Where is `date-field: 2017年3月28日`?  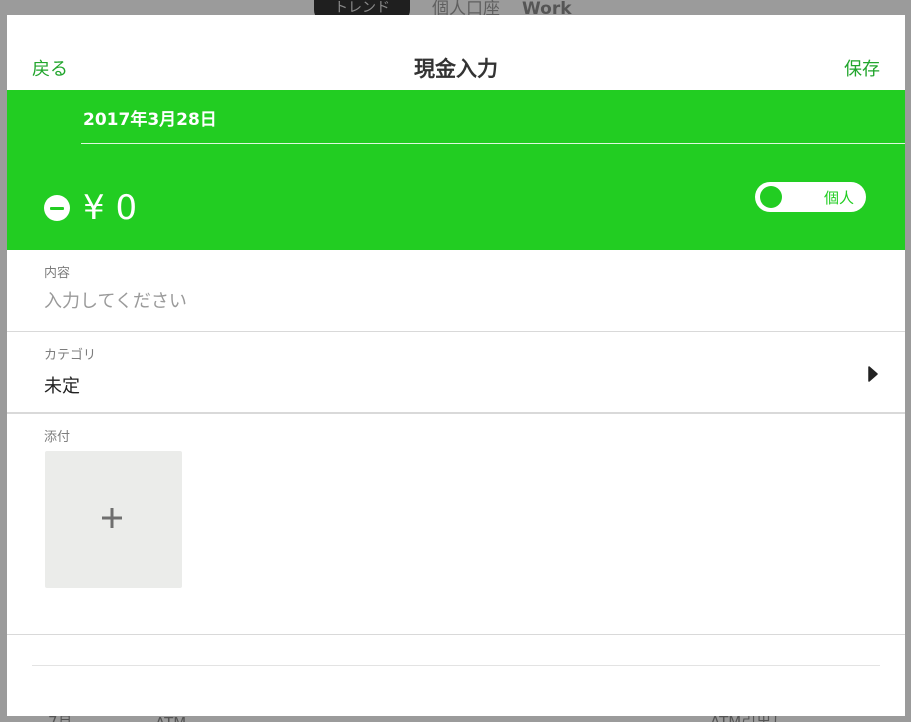 date-field: 2017年3月28日 is located at coordinates (150, 117).